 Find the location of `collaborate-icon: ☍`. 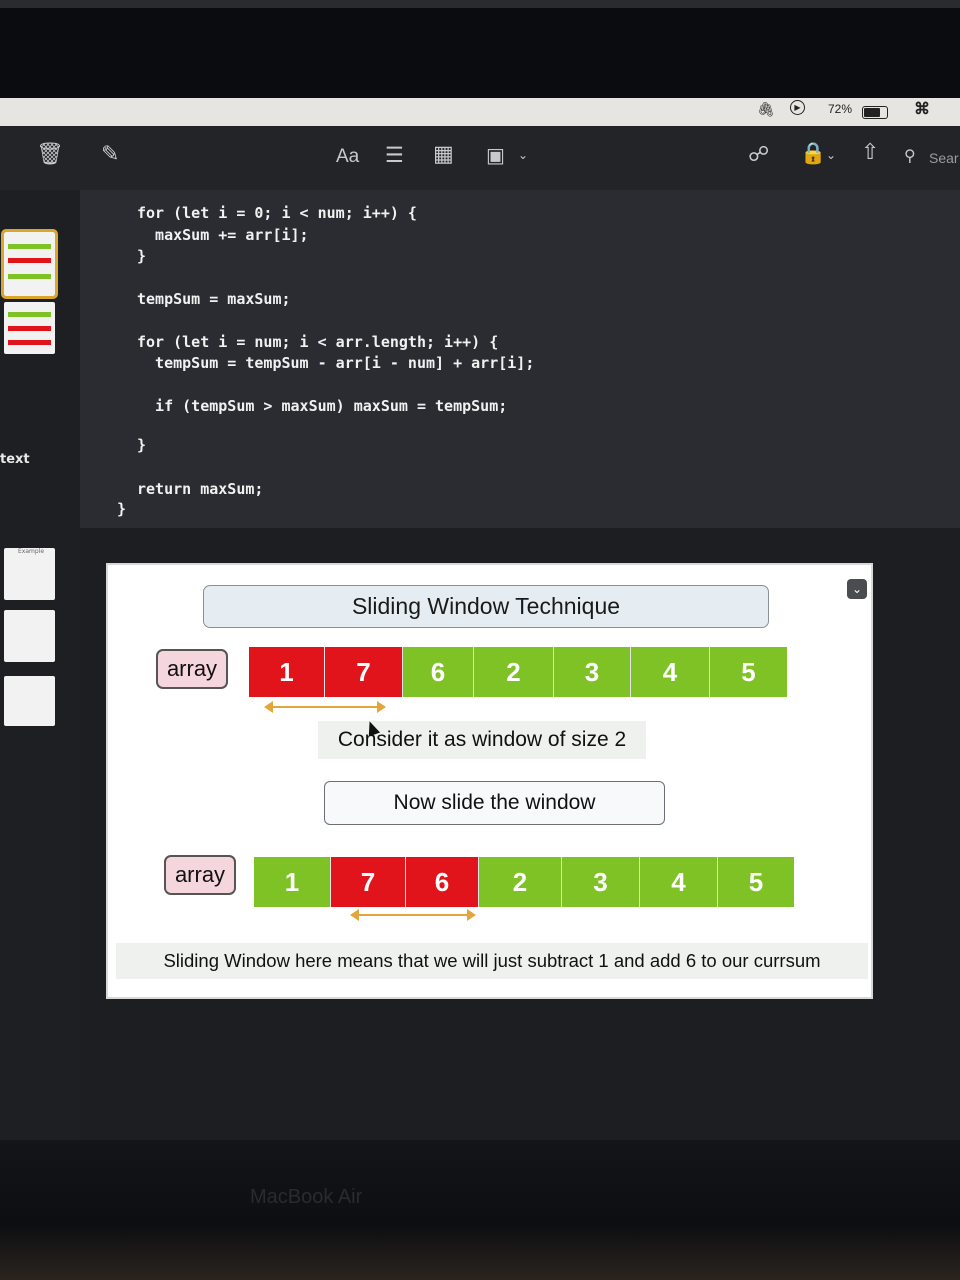

collaborate-icon: ☍ is located at coordinates (758, 154).